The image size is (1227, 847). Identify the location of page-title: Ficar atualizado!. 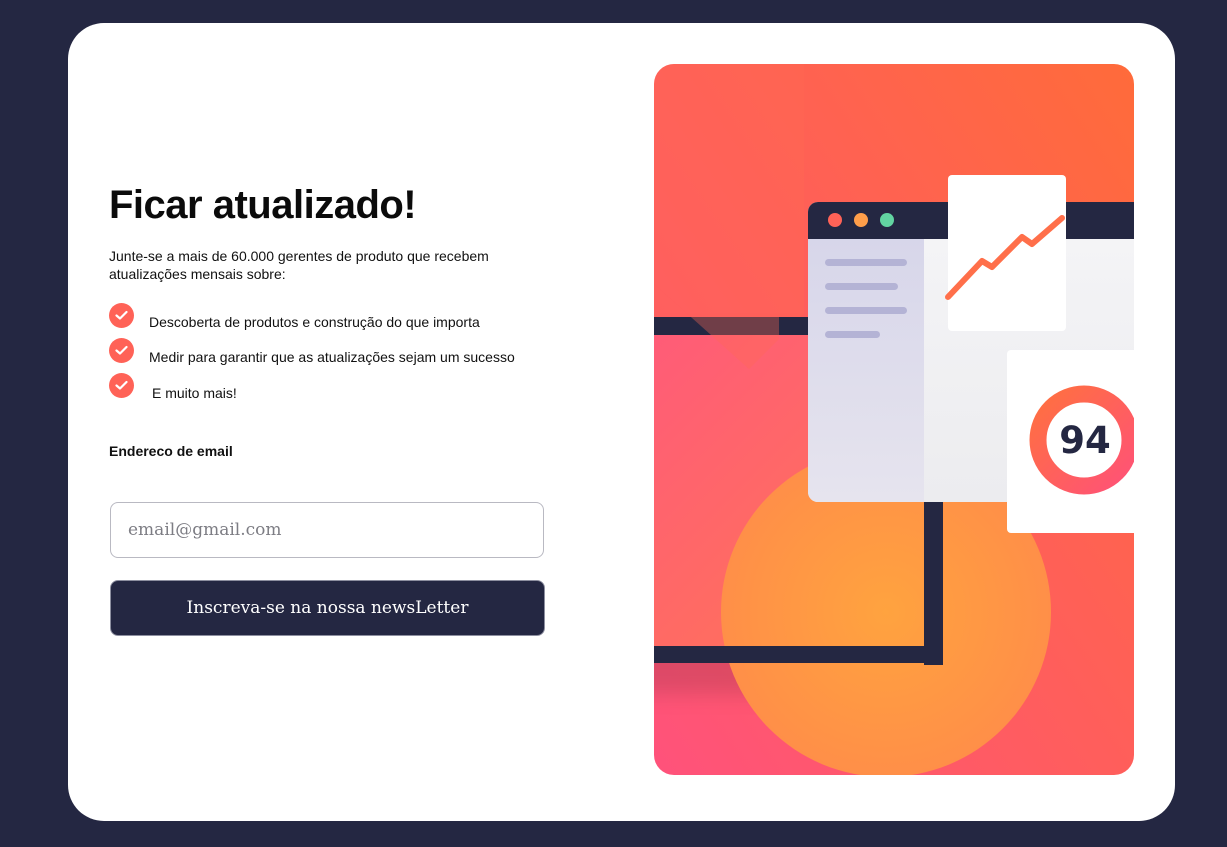
(263, 205).